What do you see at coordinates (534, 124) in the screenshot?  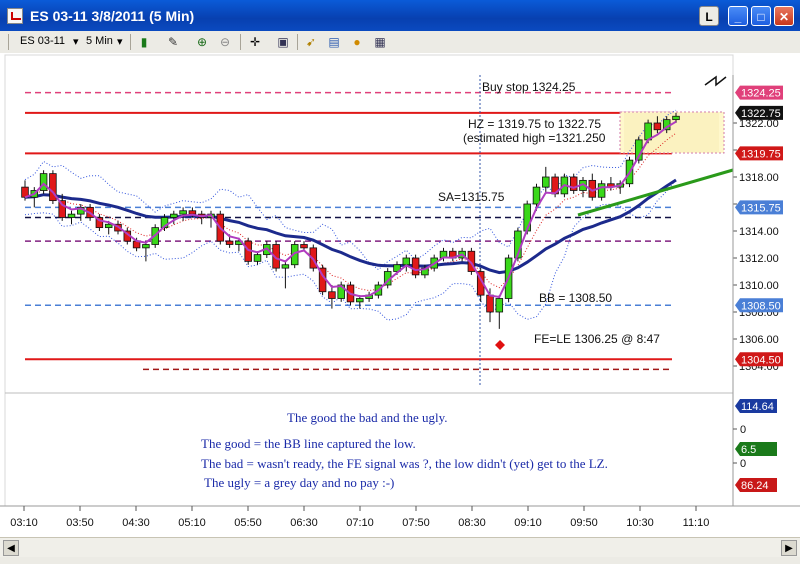 I see `hz-label: HZ = 1319.75 to 1322.75` at bounding box center [534, 124].